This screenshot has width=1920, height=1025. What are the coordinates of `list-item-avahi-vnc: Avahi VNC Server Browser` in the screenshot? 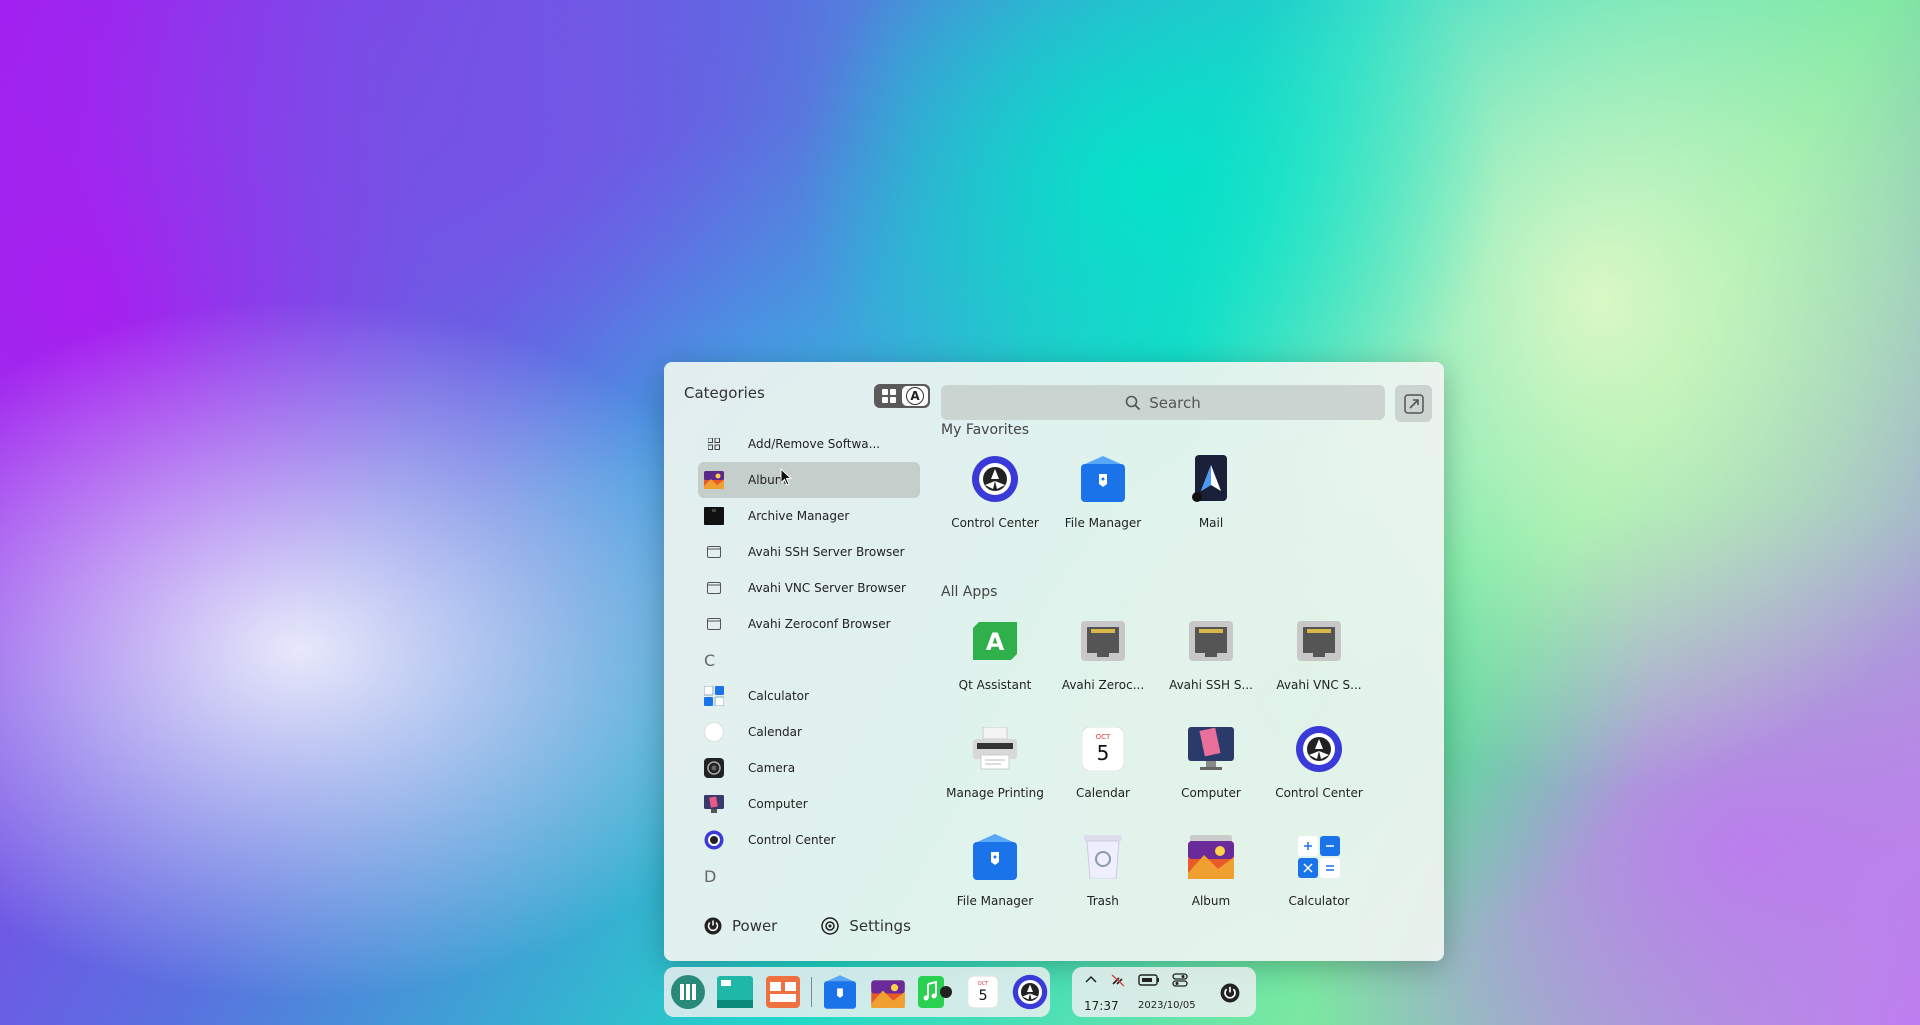 It's located at (809, 588).